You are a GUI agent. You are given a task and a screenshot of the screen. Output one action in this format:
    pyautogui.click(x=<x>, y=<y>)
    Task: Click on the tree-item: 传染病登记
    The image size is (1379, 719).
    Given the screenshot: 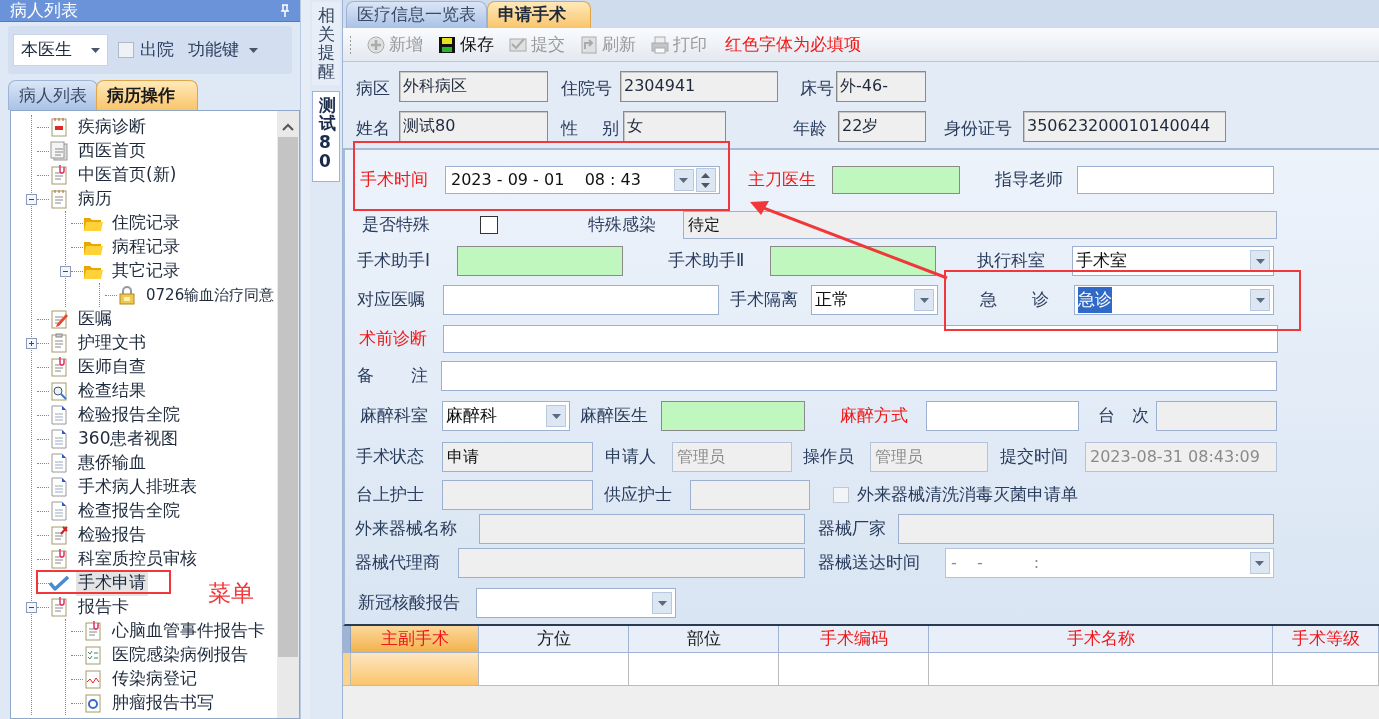 What is the action you would take?
    pyautogui.click(x=154, y=679)
    